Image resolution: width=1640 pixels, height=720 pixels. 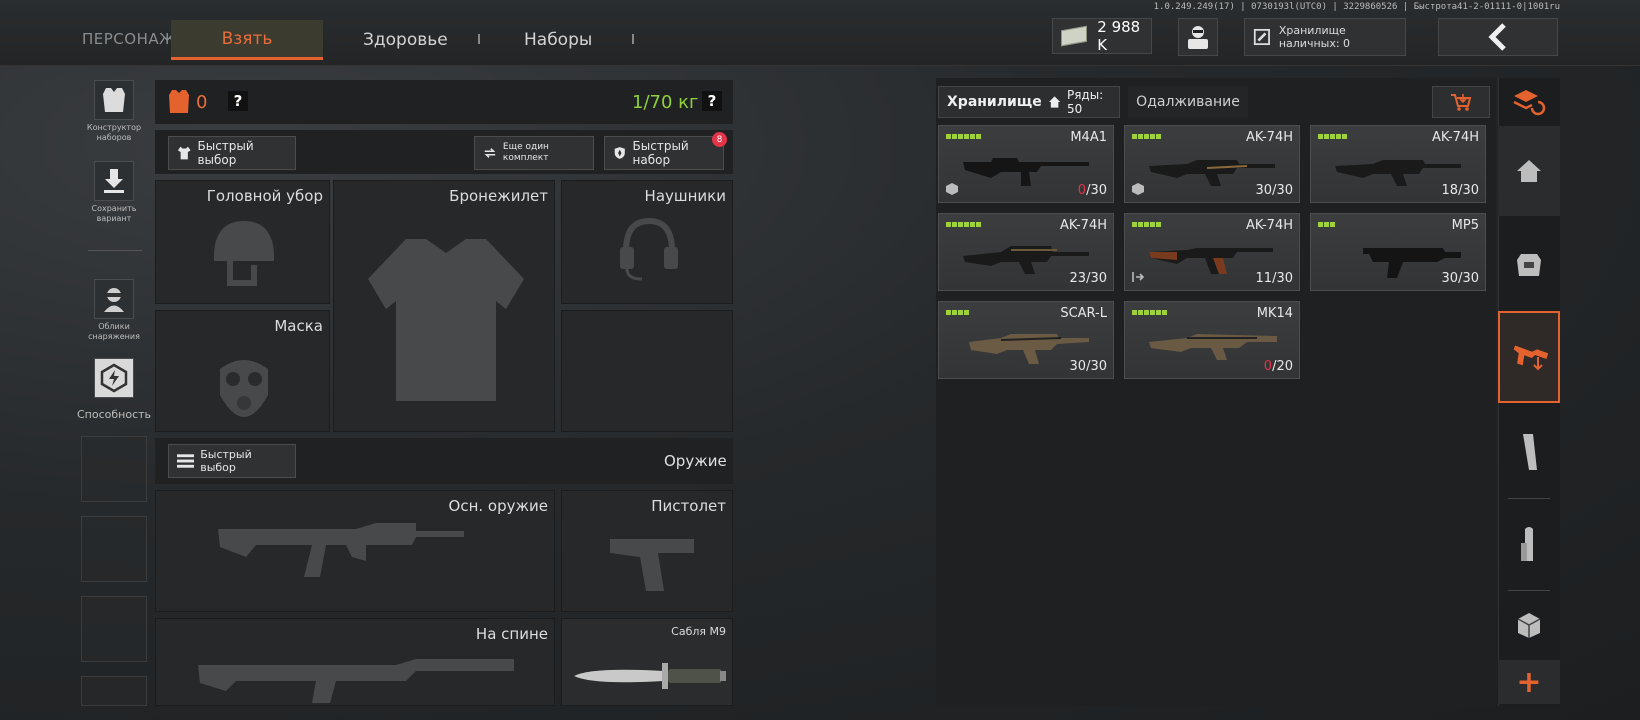 What do you see at coordinates (1398, 164) in the screenshot?
I see `weapon-card: AK-74H 18/30` at bounding box center [1398, 164].